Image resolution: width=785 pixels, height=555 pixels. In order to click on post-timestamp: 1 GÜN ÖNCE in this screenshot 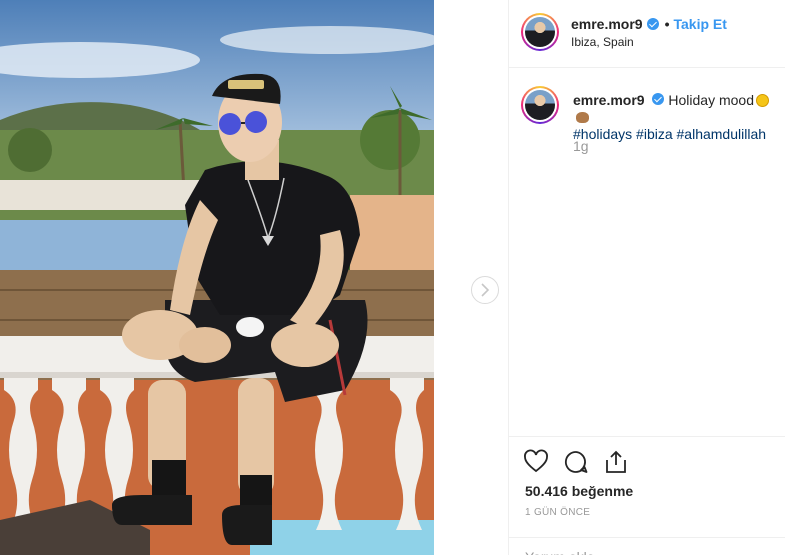, I will do `click(557, 512)`.